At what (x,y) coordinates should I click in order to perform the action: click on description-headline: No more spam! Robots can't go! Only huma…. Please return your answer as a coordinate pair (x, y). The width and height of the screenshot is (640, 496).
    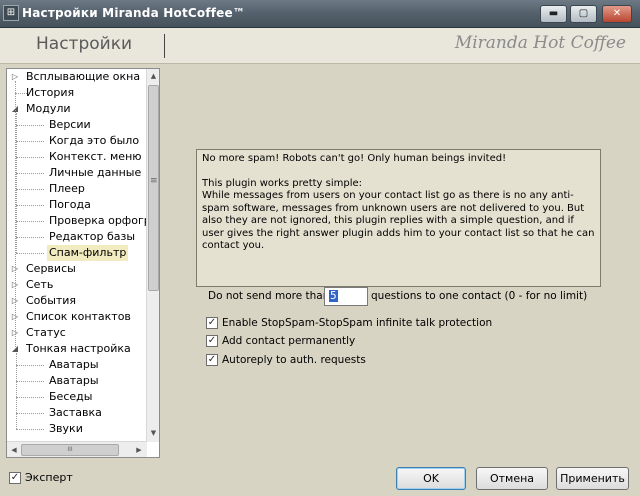
    Looking at the image, I should click on (354, 158).